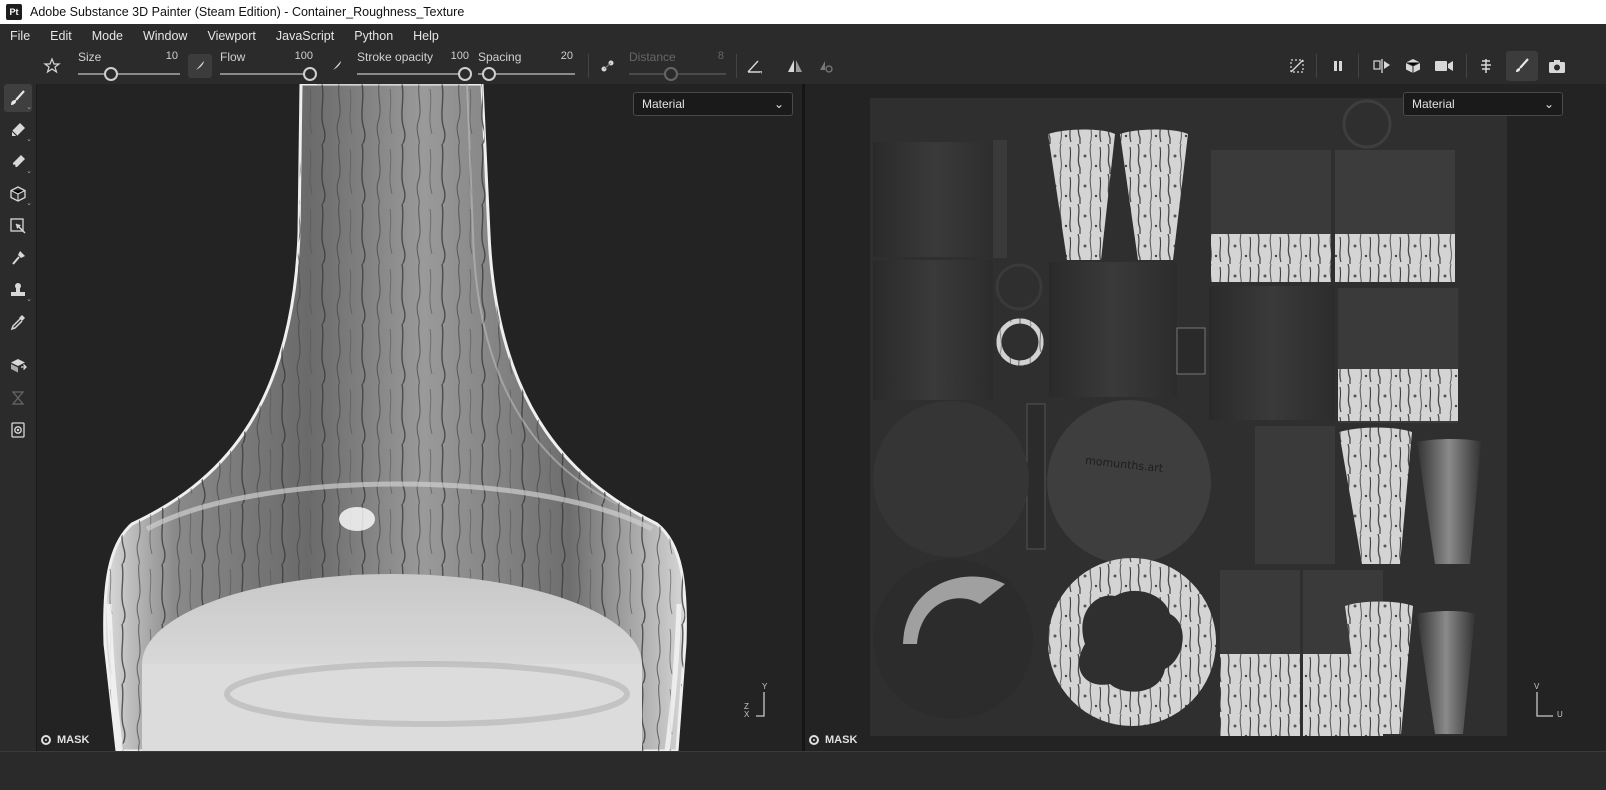  I want to click on viewport-2d-mask-toggle: MASK, so click(833, 740).